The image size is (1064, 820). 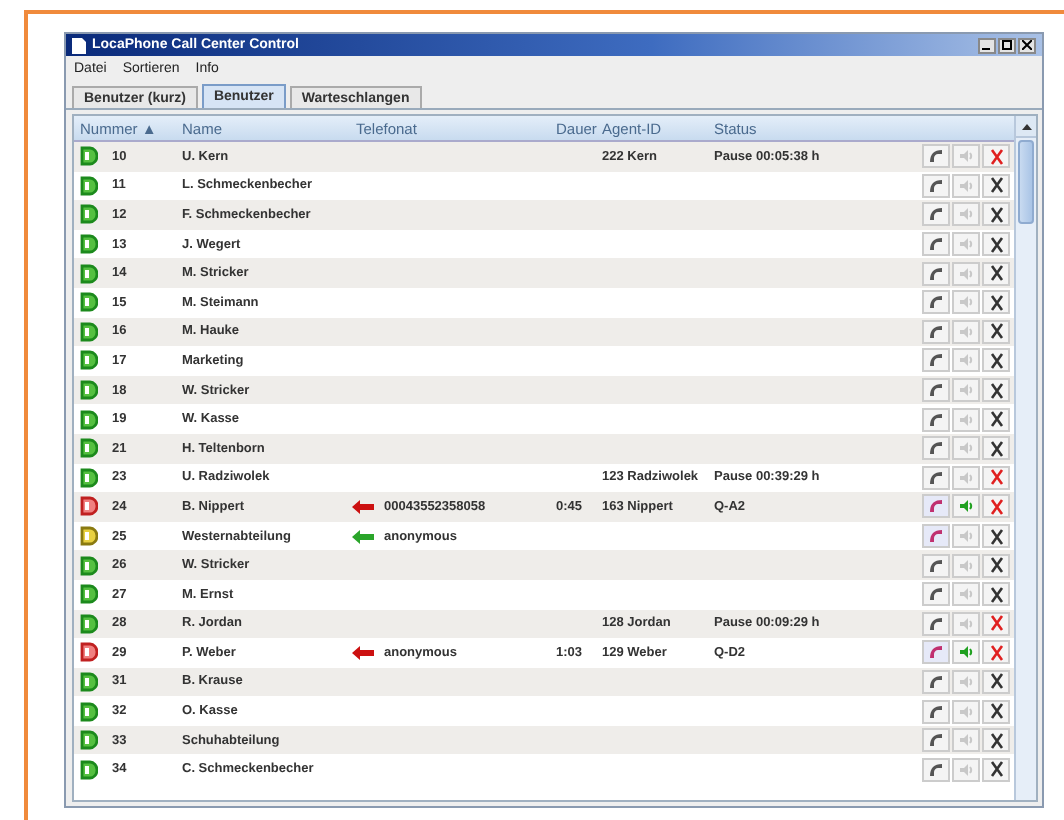 I want to click on close-button, so click(x=1027, y=45).